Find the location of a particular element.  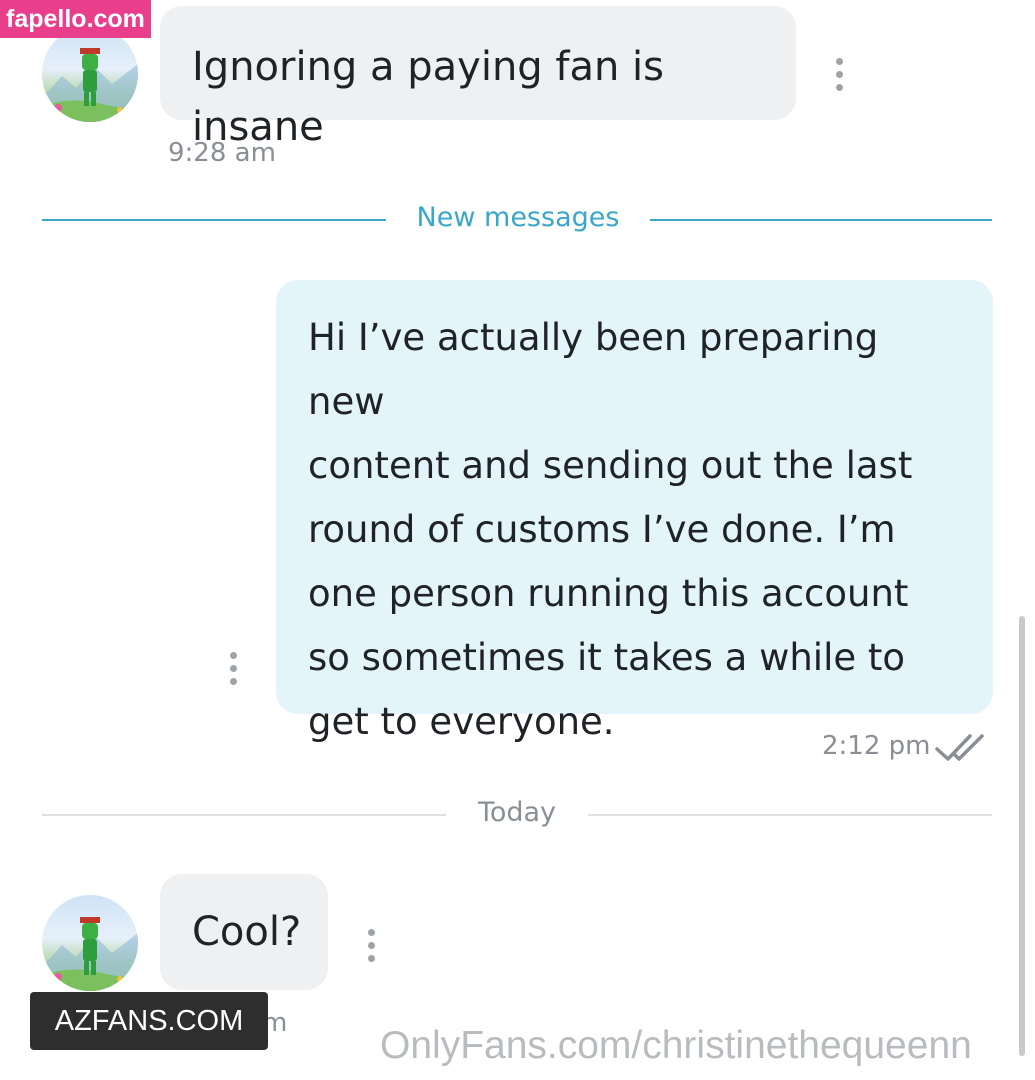

message-timestamp: 9:28 am is located at coordinates (222, 153).